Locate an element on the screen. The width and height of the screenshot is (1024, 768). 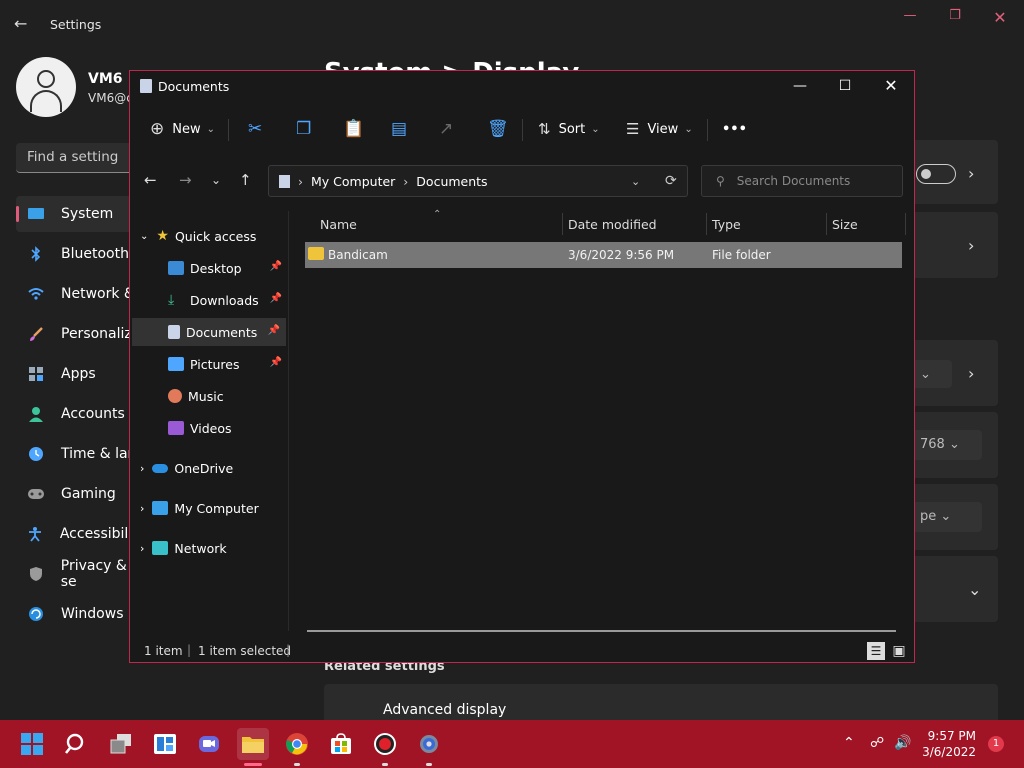
rename-button: ▤ is located at coordinates (399, 129).